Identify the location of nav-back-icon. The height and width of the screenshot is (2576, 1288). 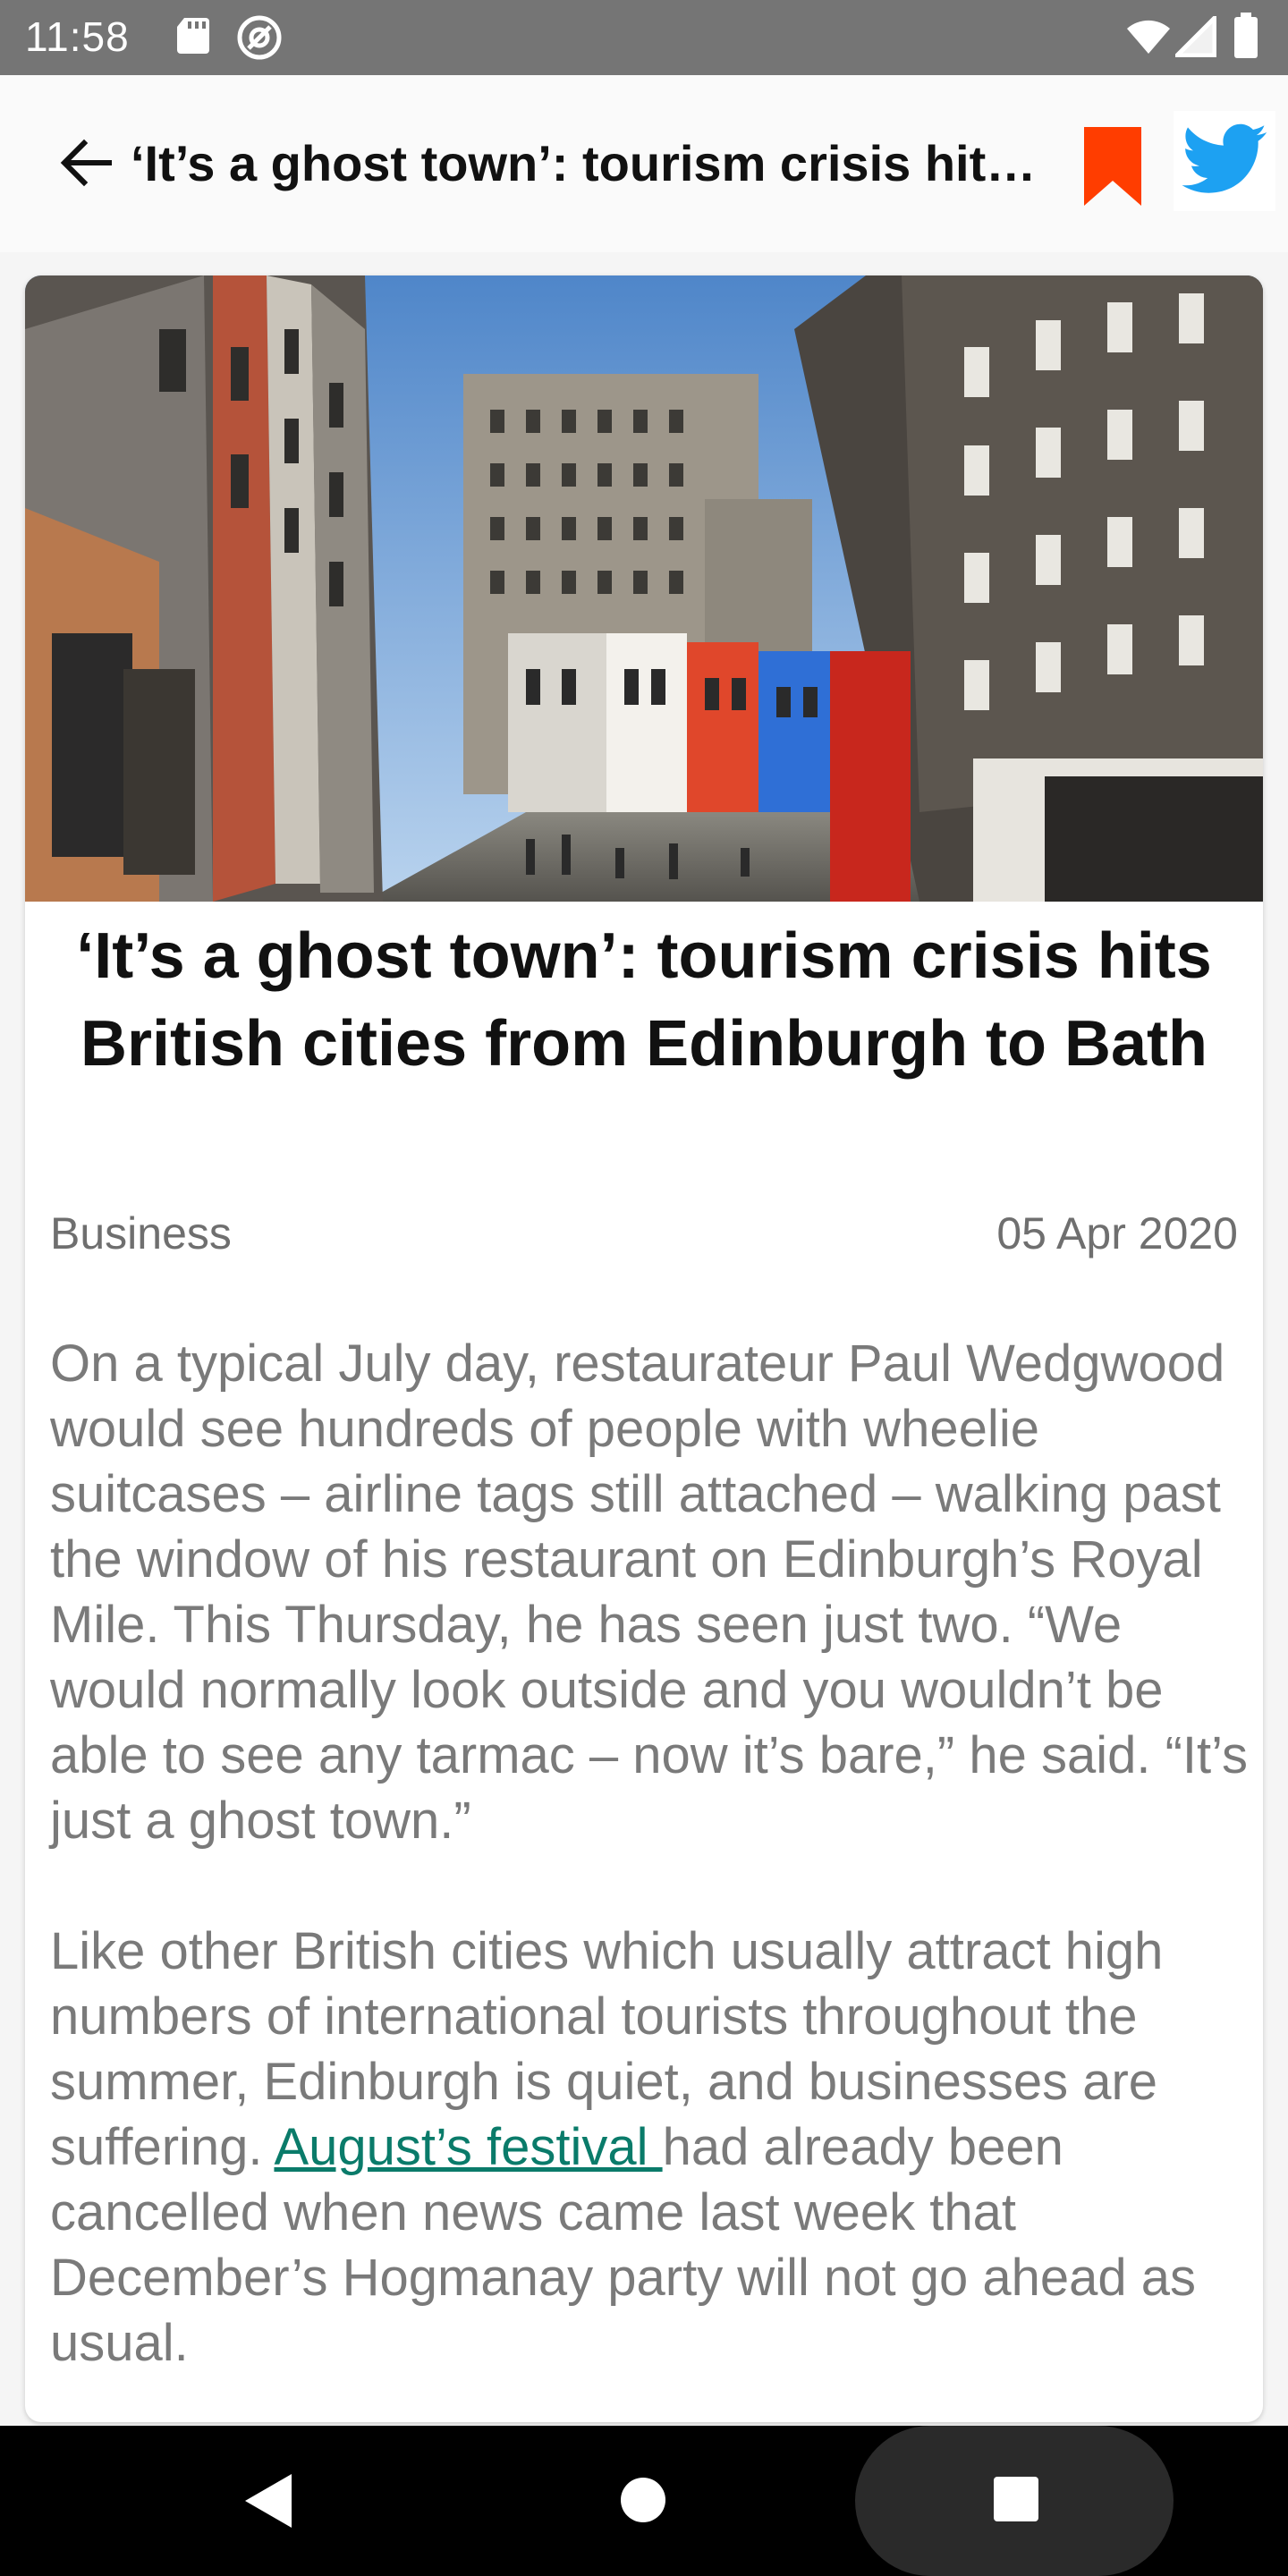
(268, 2501).